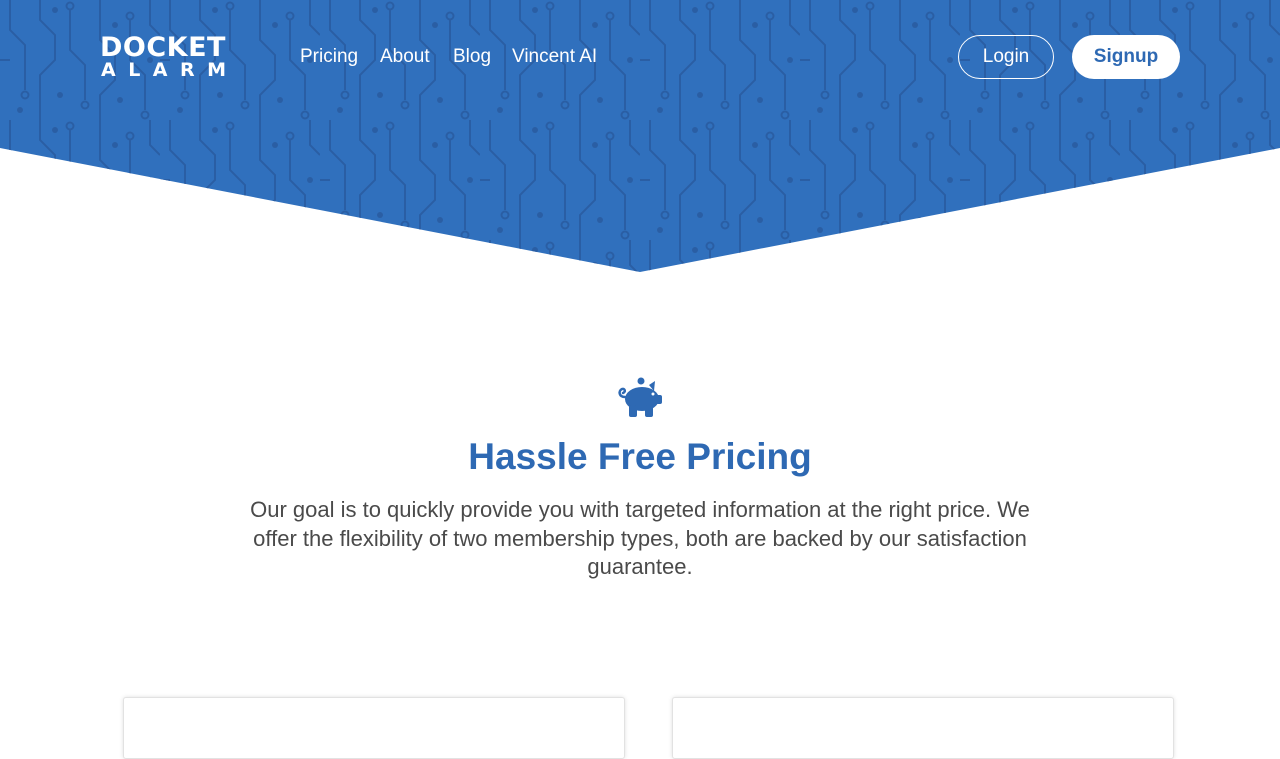  What do you see at coordinates (554, 57) in the screenshot?
I see `nav-link-vincent-ai: Vincent AI` at bounding box center [554, 57].